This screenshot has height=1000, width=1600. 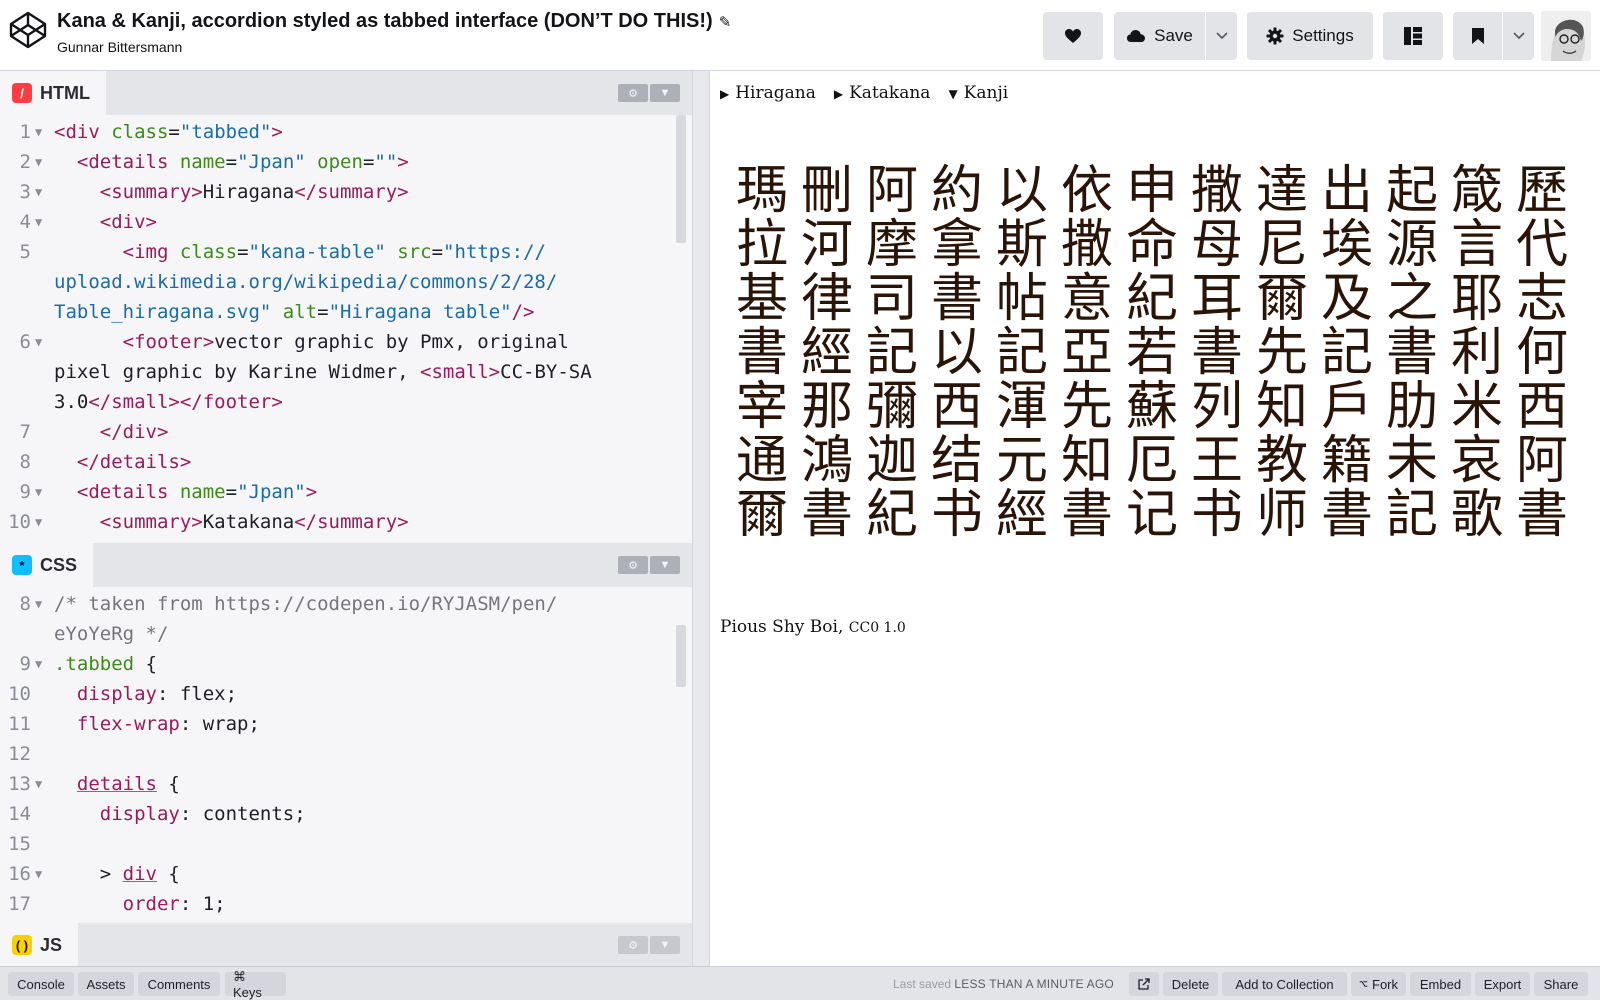 What do you see at coordinates (1159, 36) in the screenshot?
I see `save-button: Save` at bounding box center [1159, 36].